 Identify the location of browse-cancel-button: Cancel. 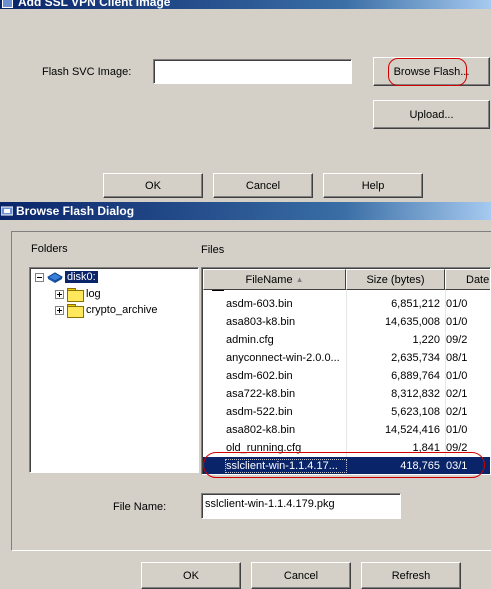
(301, 575).